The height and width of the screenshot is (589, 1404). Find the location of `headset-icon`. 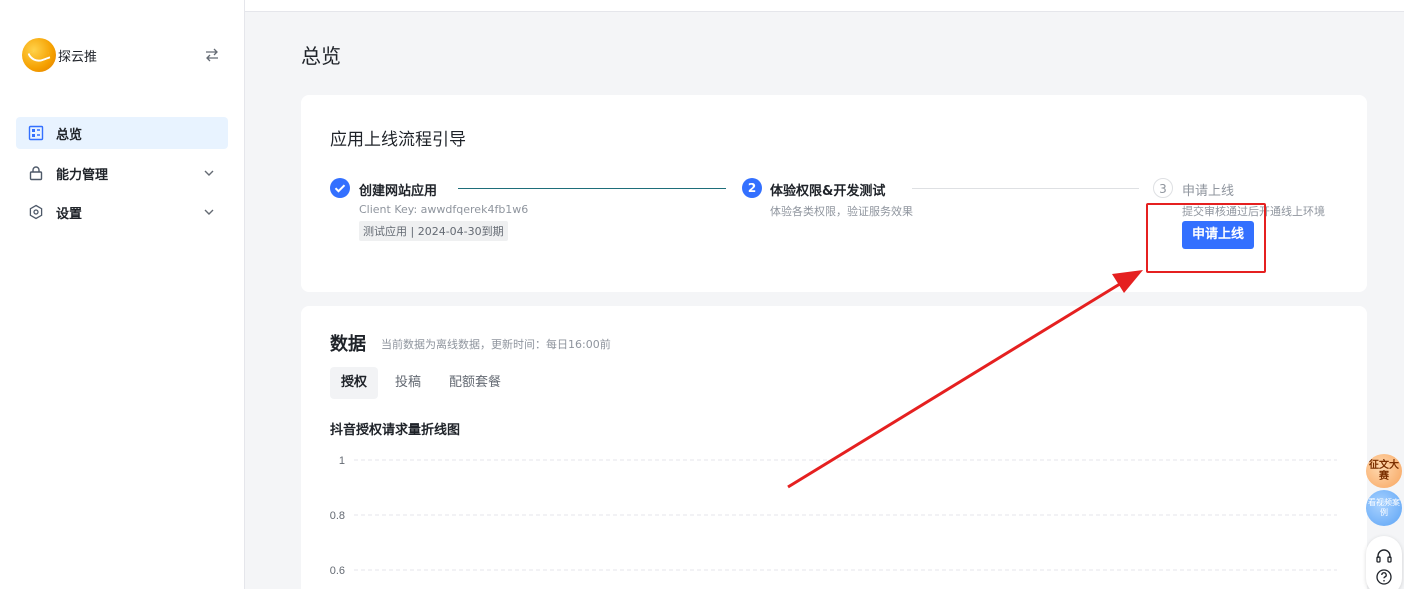

headset-icon is located at coordinates (1384, 559).